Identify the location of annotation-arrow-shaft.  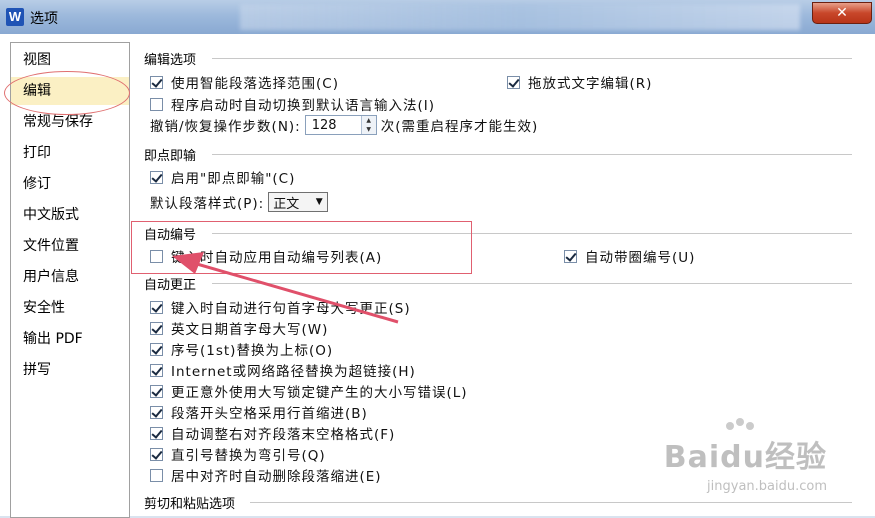
(294, 292).